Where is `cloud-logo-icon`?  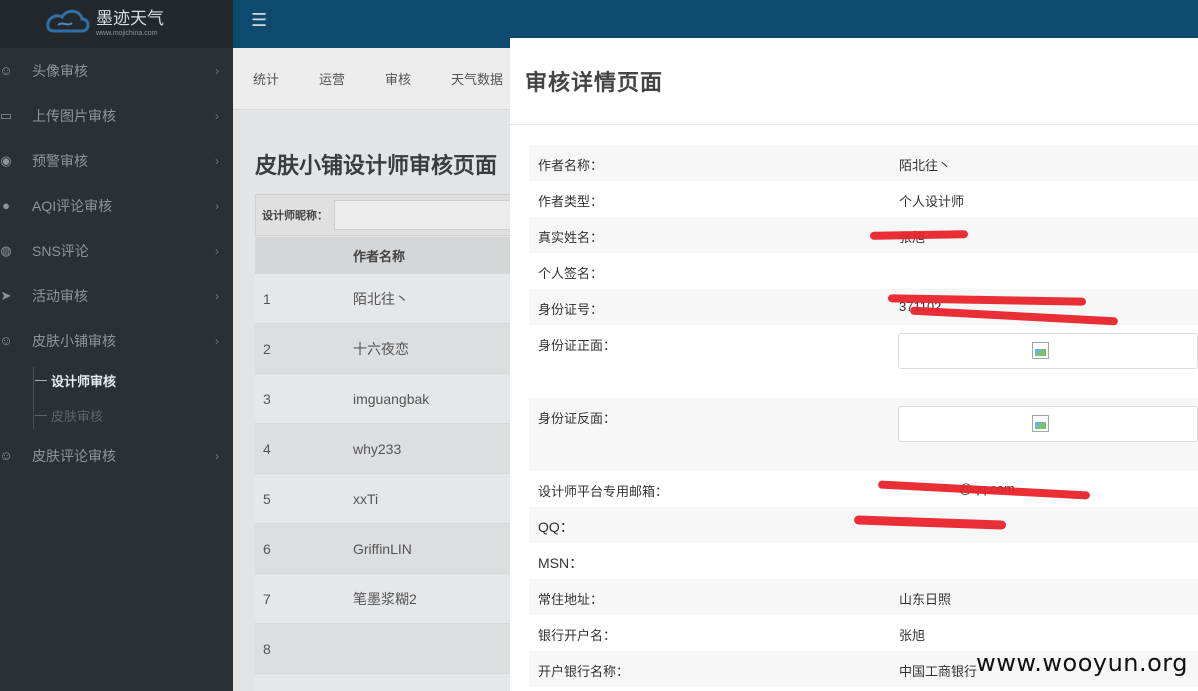
cloud-logo-icon is located at coordinates (68, 24).